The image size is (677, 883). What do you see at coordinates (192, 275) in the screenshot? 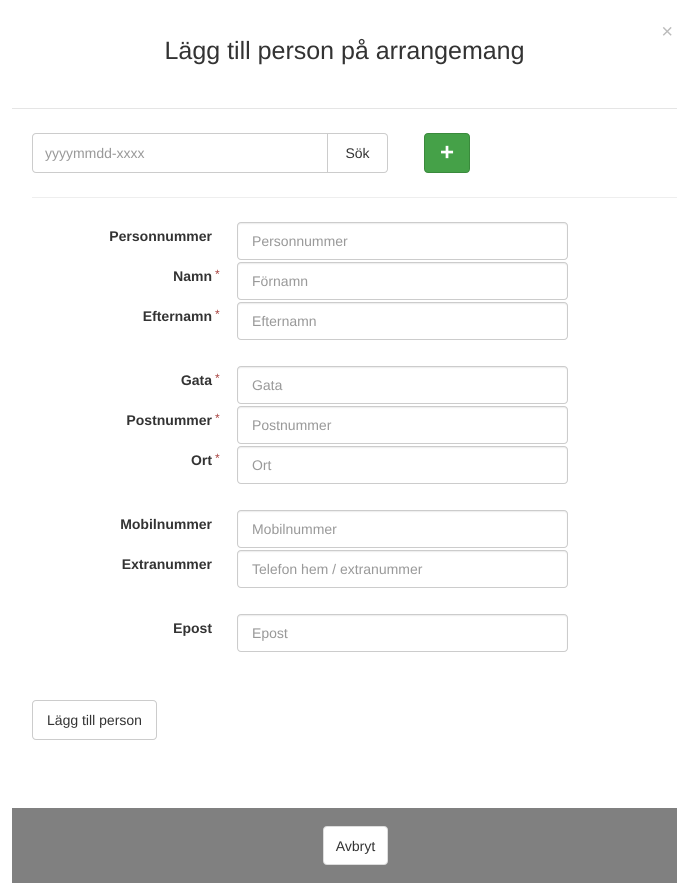
I see `field-label: Namn` at bounding box center [192, 275].